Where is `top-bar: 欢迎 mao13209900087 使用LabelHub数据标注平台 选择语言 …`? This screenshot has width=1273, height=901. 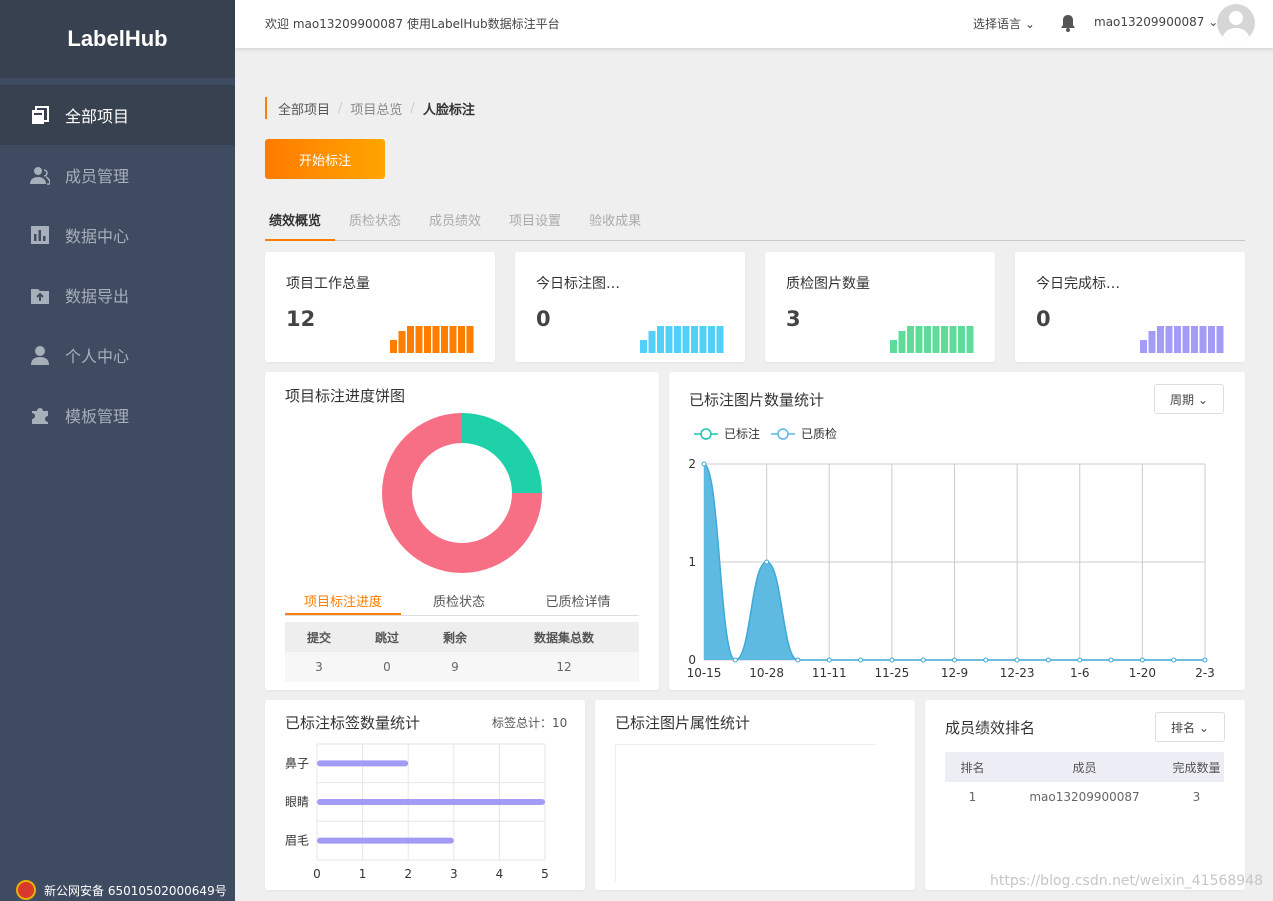
top-bar: 欢迎 mao13209900087 使用LabelHub数据标注平台 选择语言 … is located at coordinates (754, 24).